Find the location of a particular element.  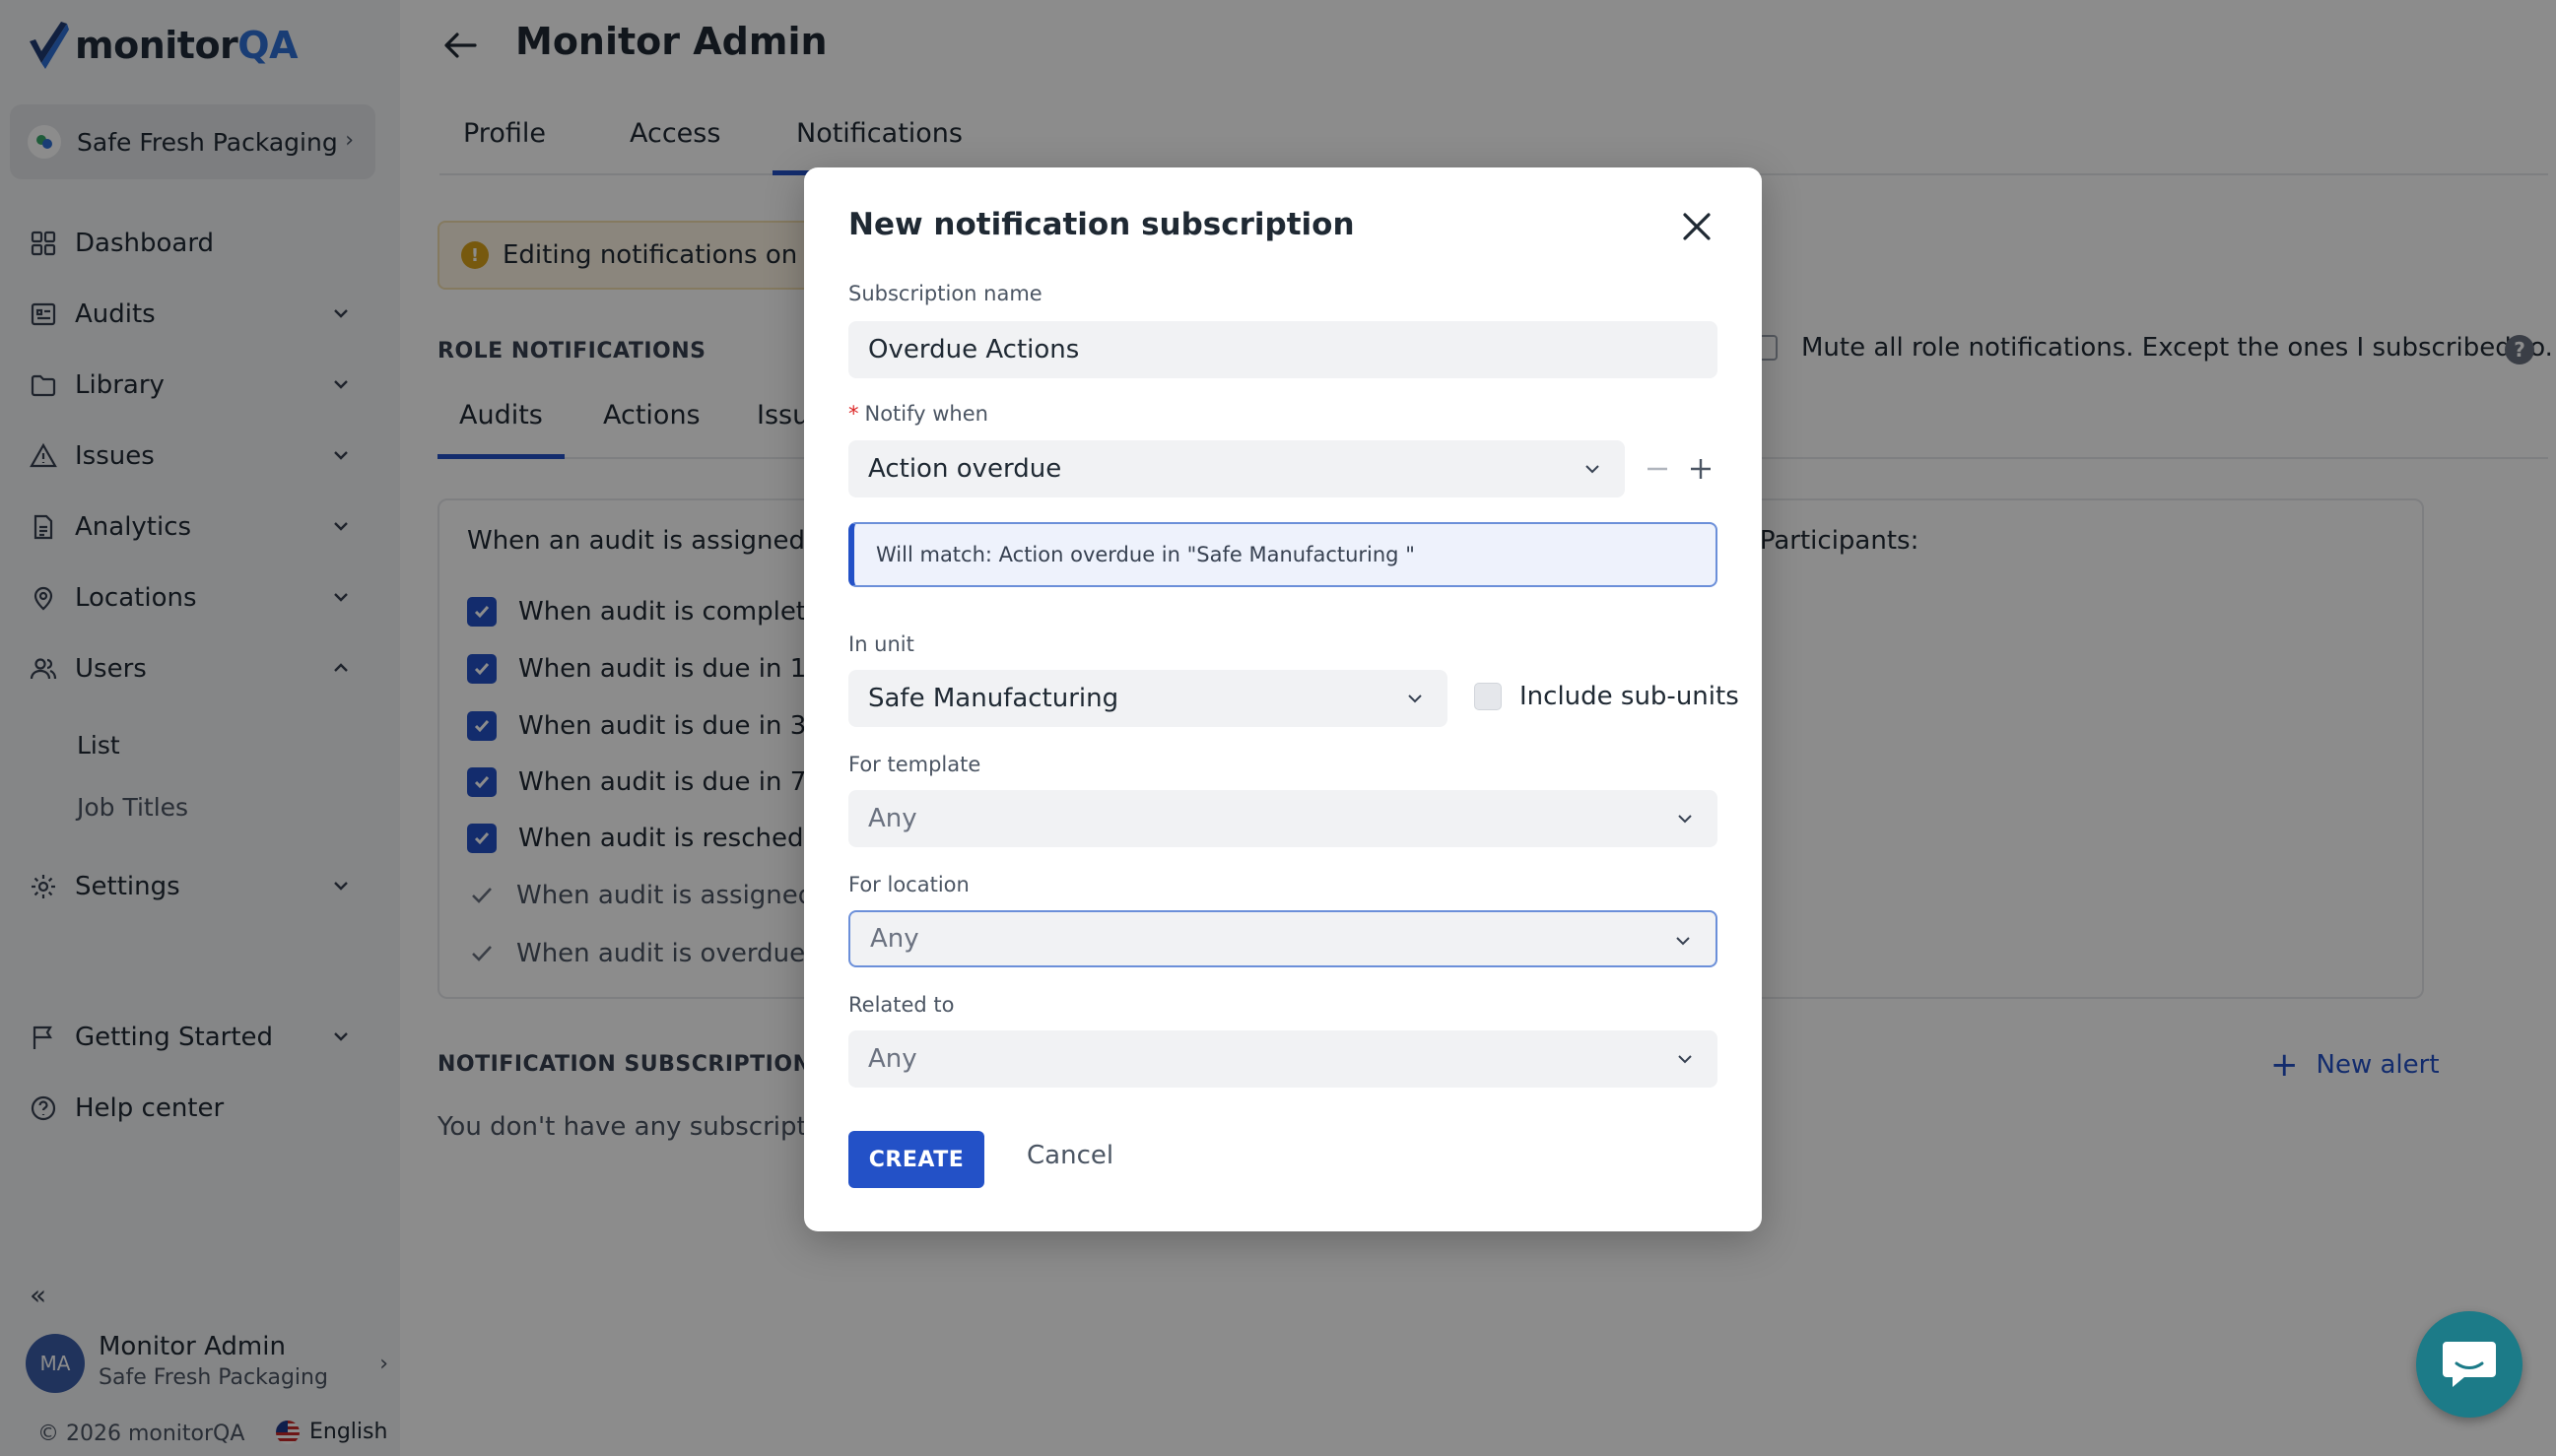

include-subunits-checkbox is located at coordinates (1488, 696).